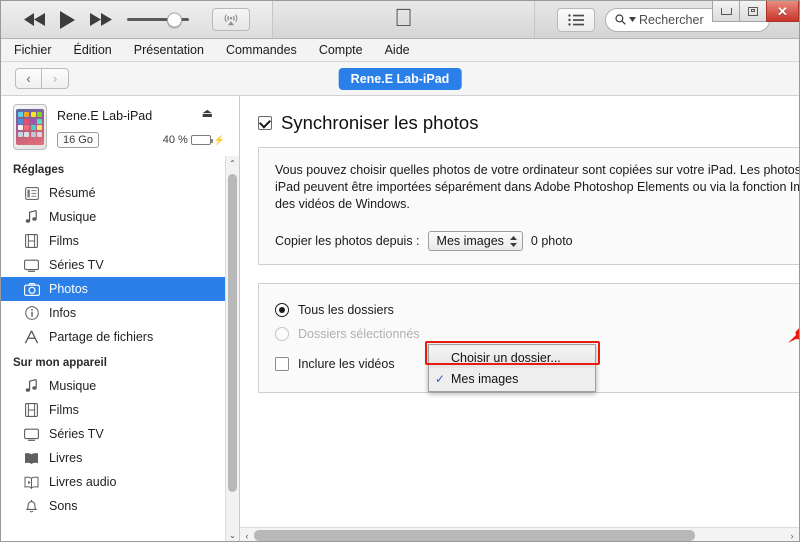 The width and height of the screenshot is (800, 542). Describe the element at coordinates (513, 241) in the screenshot. I see `updown-chevrons-icon` at that location.